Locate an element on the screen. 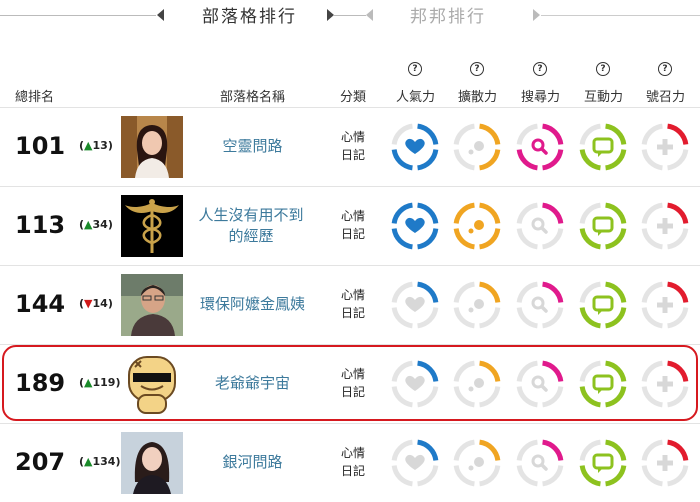 Image resolution: width=700 pixels, height=502 pixels. rank-change-value: 14 is located at coordinates (100, 303).